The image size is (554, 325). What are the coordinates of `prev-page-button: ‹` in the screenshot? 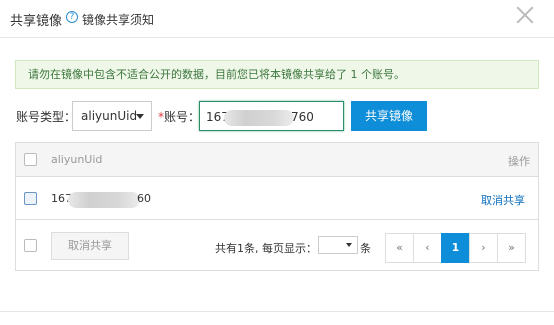 It's located at (427, 248).